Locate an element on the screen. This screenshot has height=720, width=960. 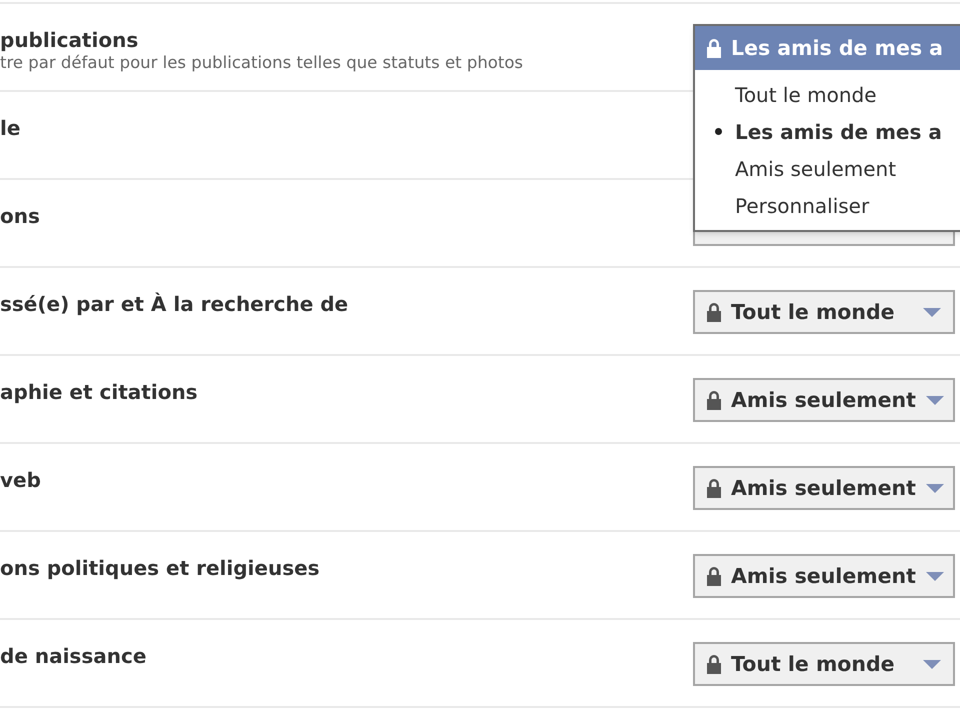
setting-title: ssé(e) par et À la recherche de is located at coordinates (174, 304).